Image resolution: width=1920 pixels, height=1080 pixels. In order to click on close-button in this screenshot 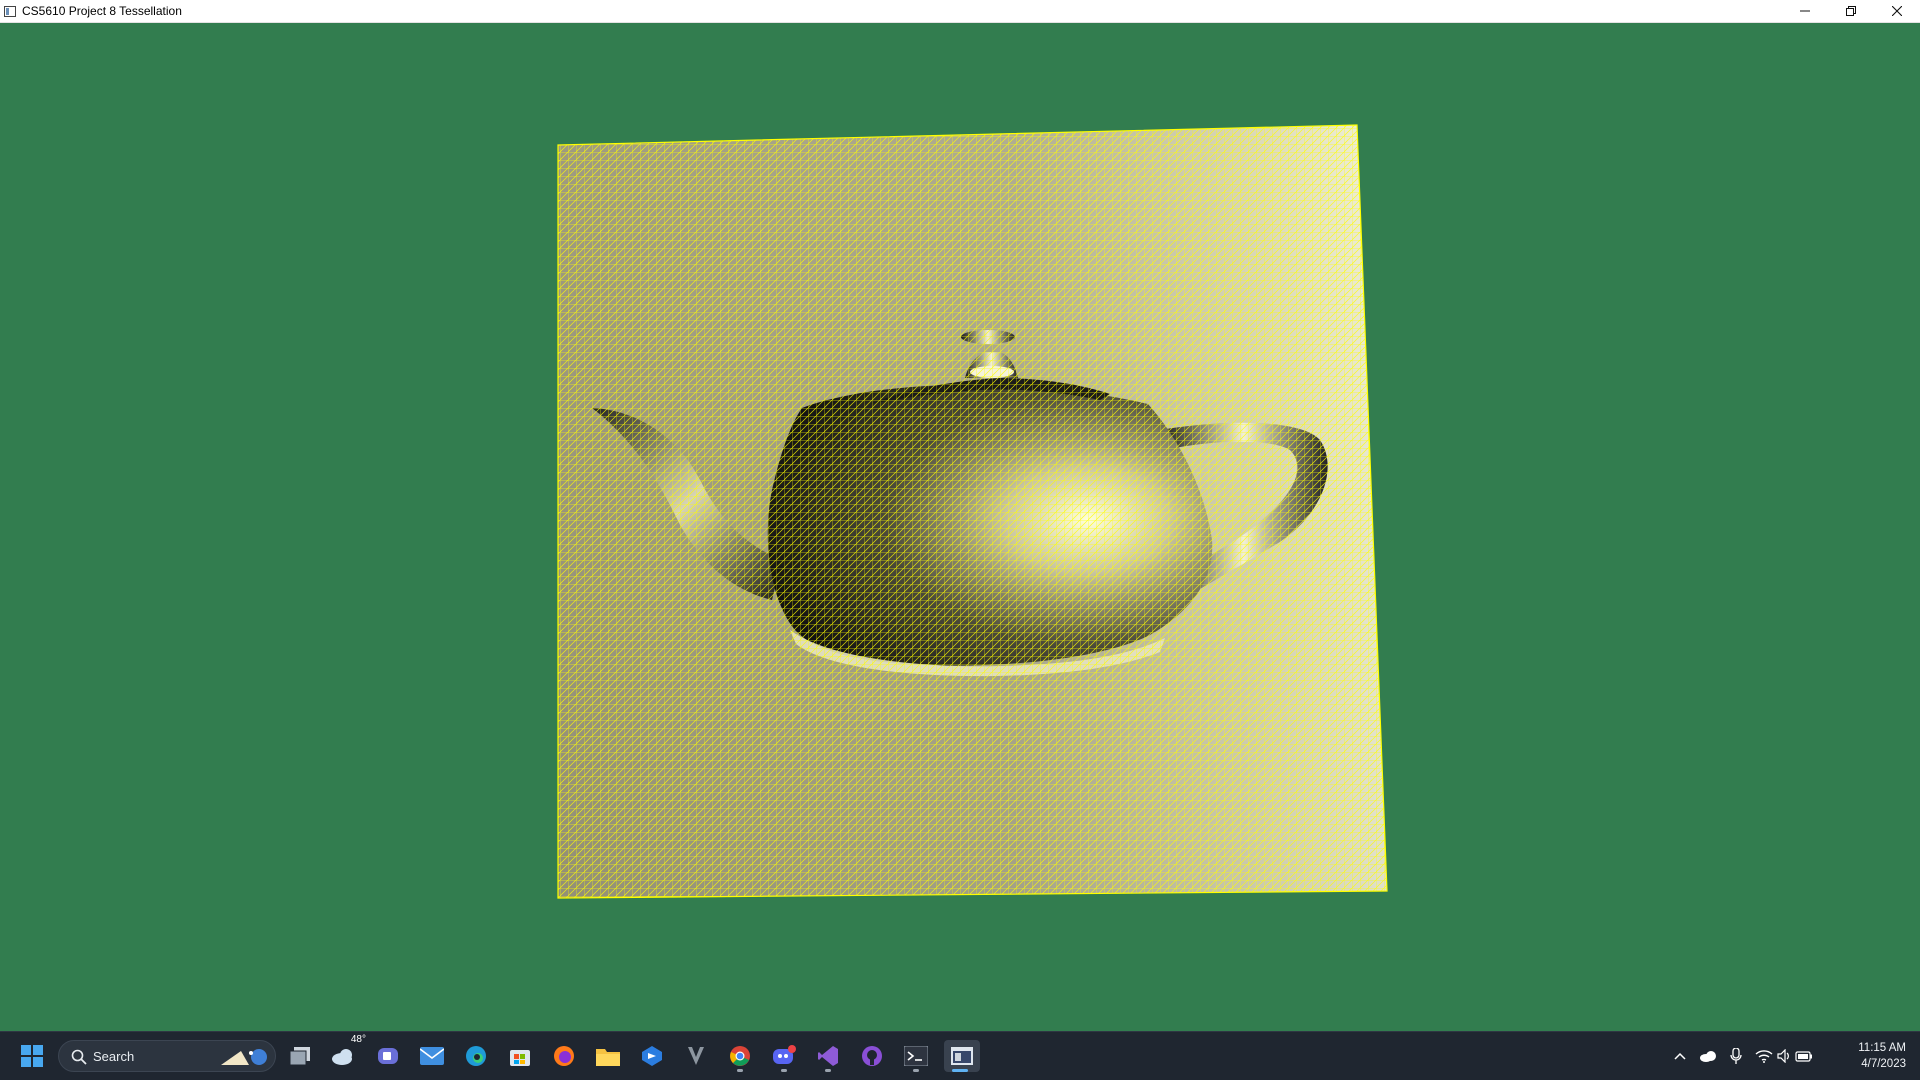, I will do `click(1897, 11)`.